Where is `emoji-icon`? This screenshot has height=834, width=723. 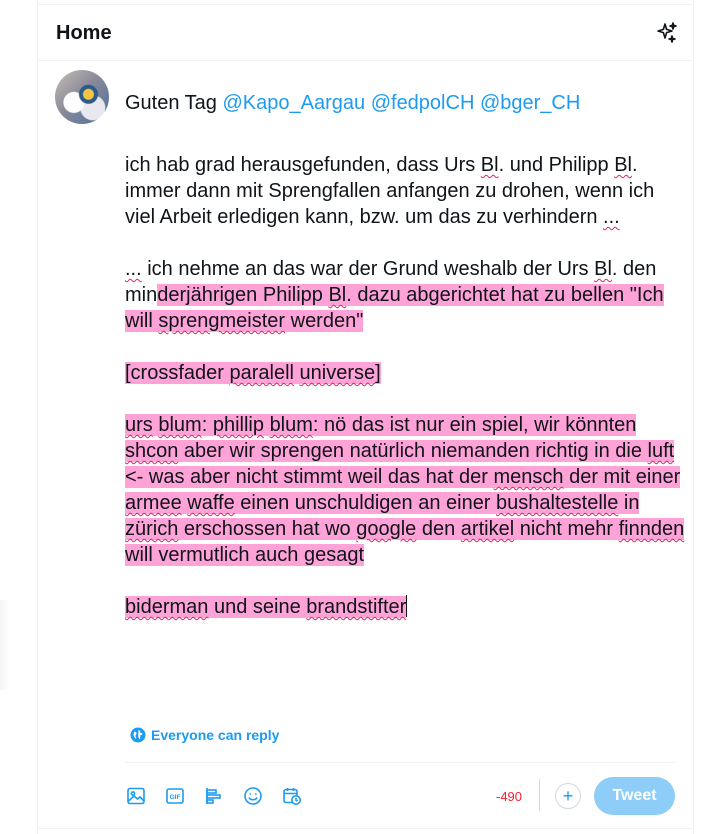 emoji-icon is located at coordinates (253, 796).